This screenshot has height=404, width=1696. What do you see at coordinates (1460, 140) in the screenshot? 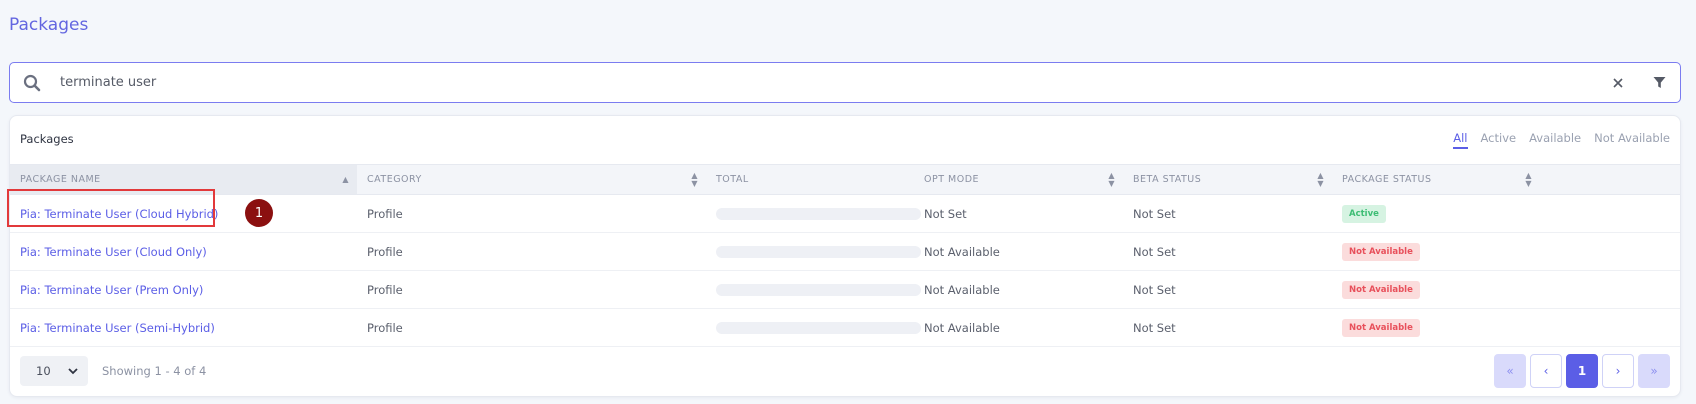
I see `tab-all: All` at bounding box center [1460, 140].